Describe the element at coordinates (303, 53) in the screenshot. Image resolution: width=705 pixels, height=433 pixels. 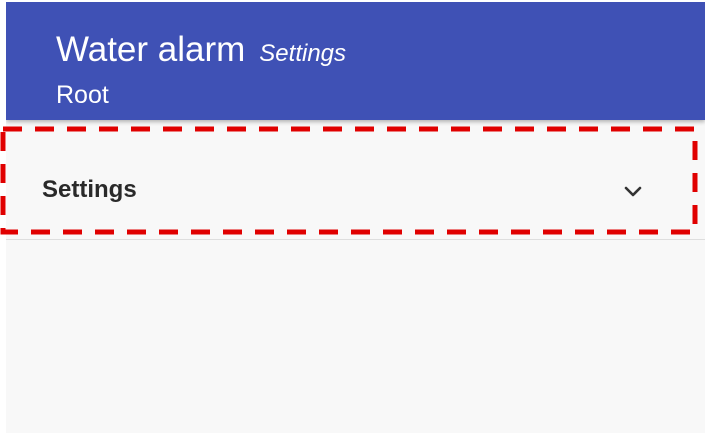
I see `page-subtitle: Settings` at that location.